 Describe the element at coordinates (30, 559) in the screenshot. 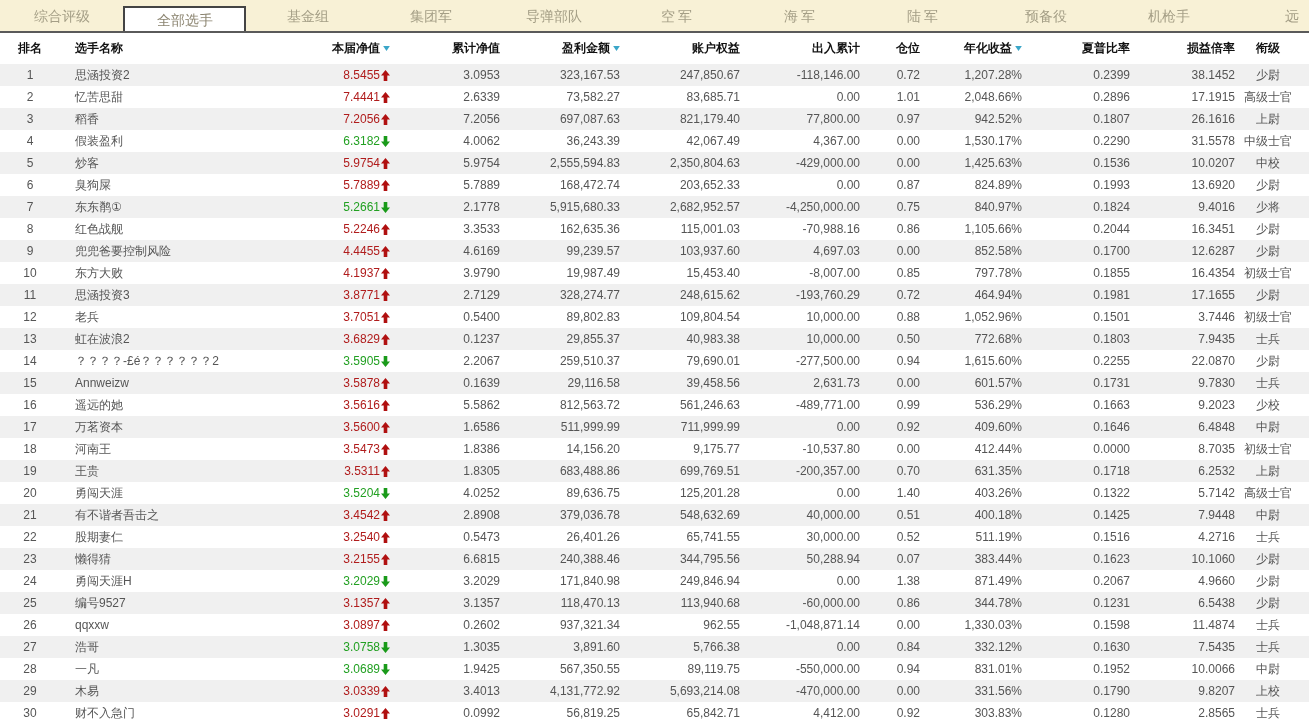

I see `rank-cell: 23` at that location.